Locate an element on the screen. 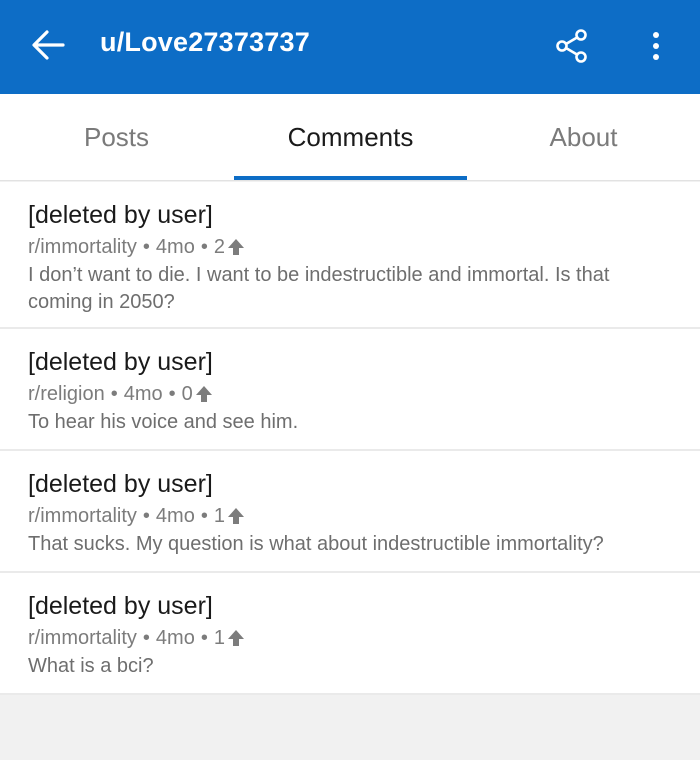 The width and height of the screenshot is (700, 760). share-icon is located at coordinates (571, 46).